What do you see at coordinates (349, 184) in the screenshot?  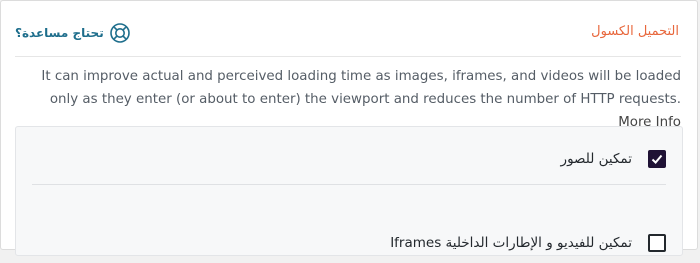 I see `options-divider` at bounding box center [349, 184].